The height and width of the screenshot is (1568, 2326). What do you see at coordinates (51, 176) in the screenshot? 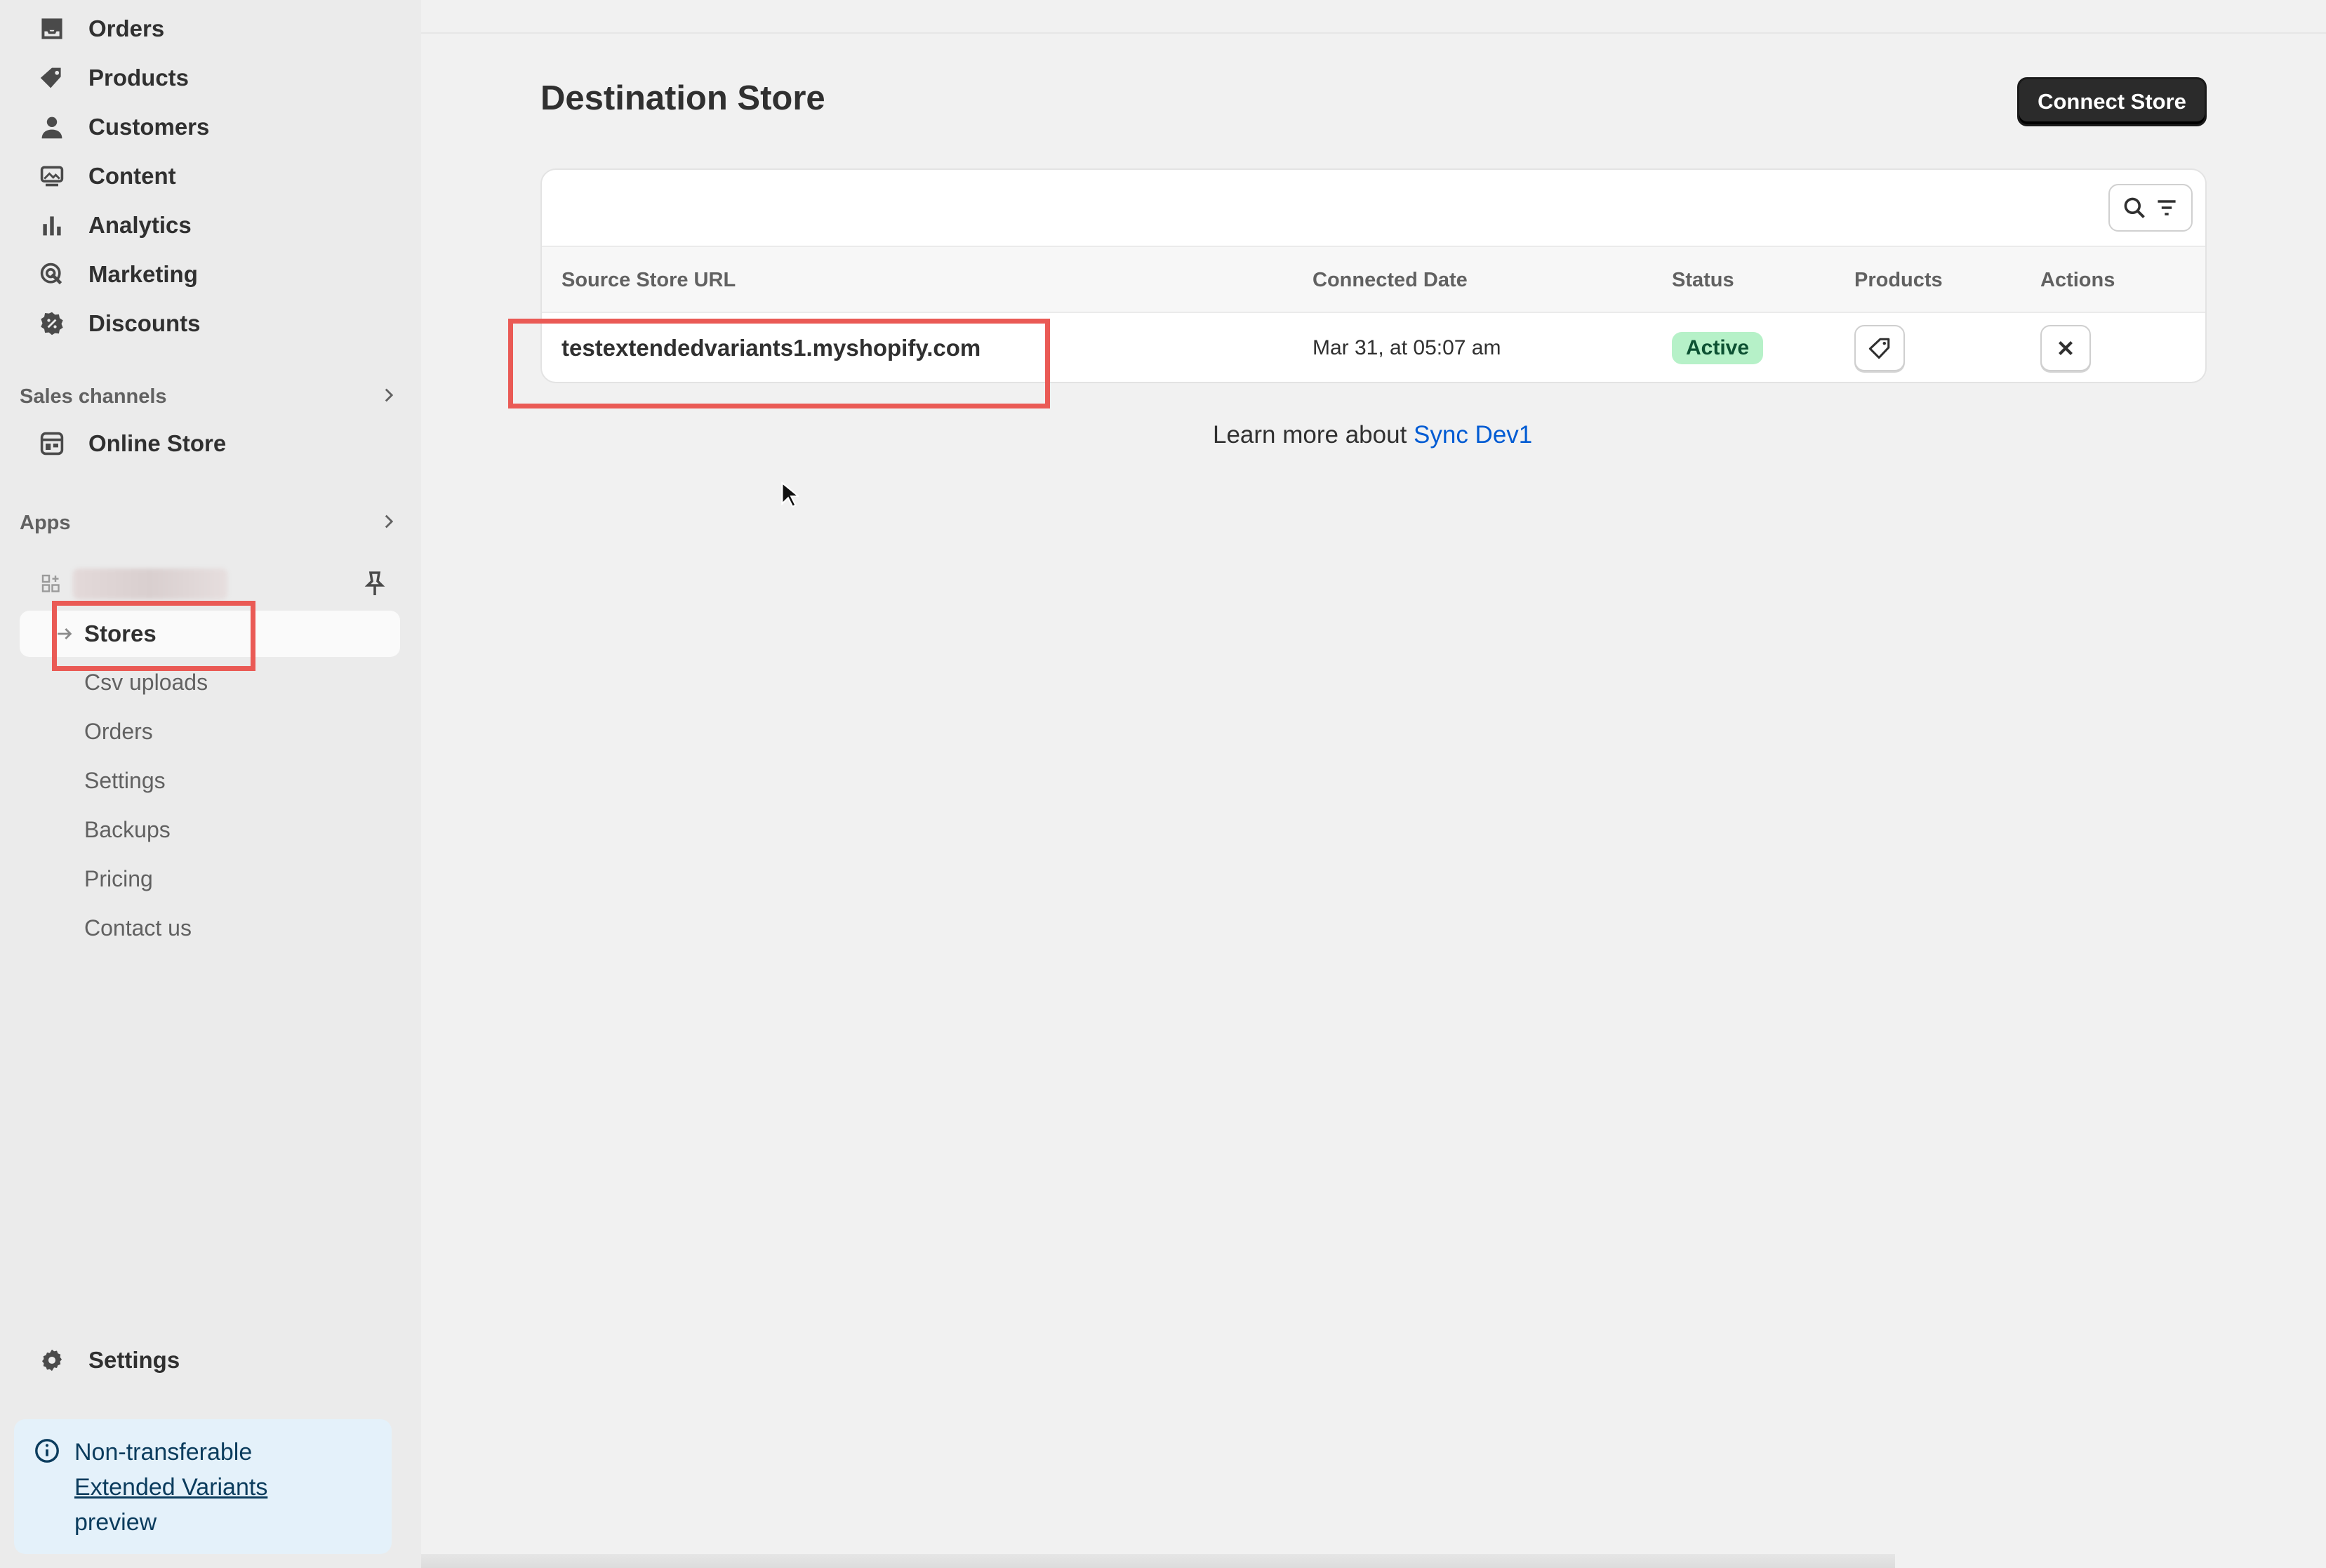
I see `image-icon` at bounding box center [51, 176].